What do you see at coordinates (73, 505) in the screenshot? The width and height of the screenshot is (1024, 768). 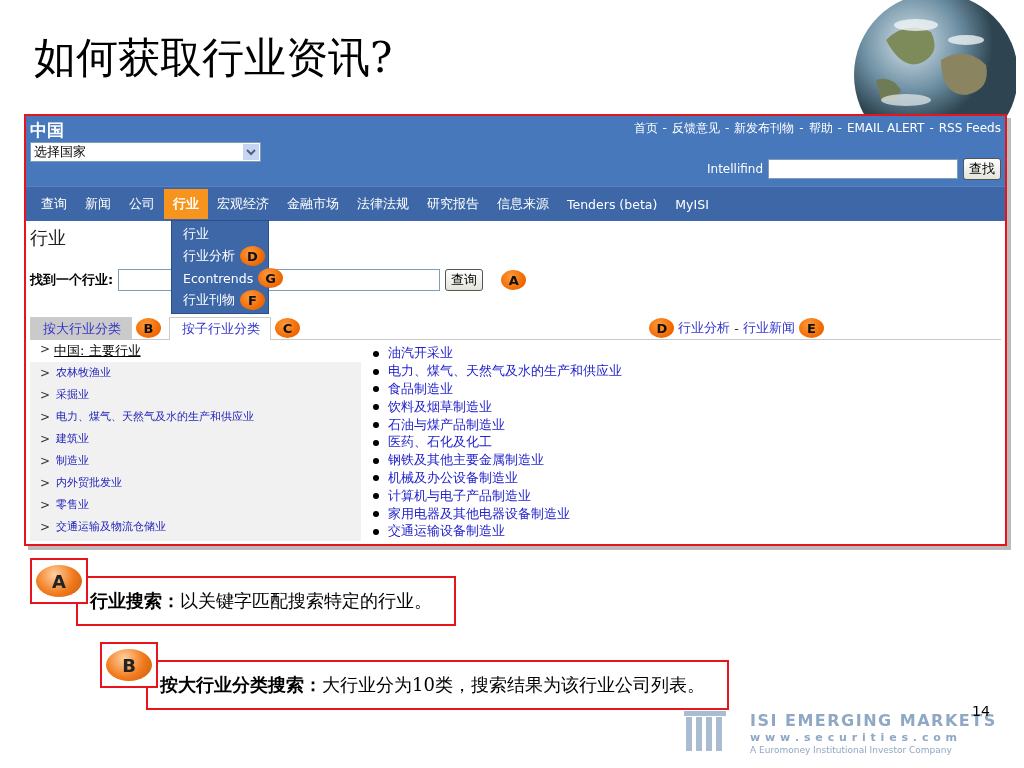 I see `category-link: 零售业` at bounding box center [73, 505].